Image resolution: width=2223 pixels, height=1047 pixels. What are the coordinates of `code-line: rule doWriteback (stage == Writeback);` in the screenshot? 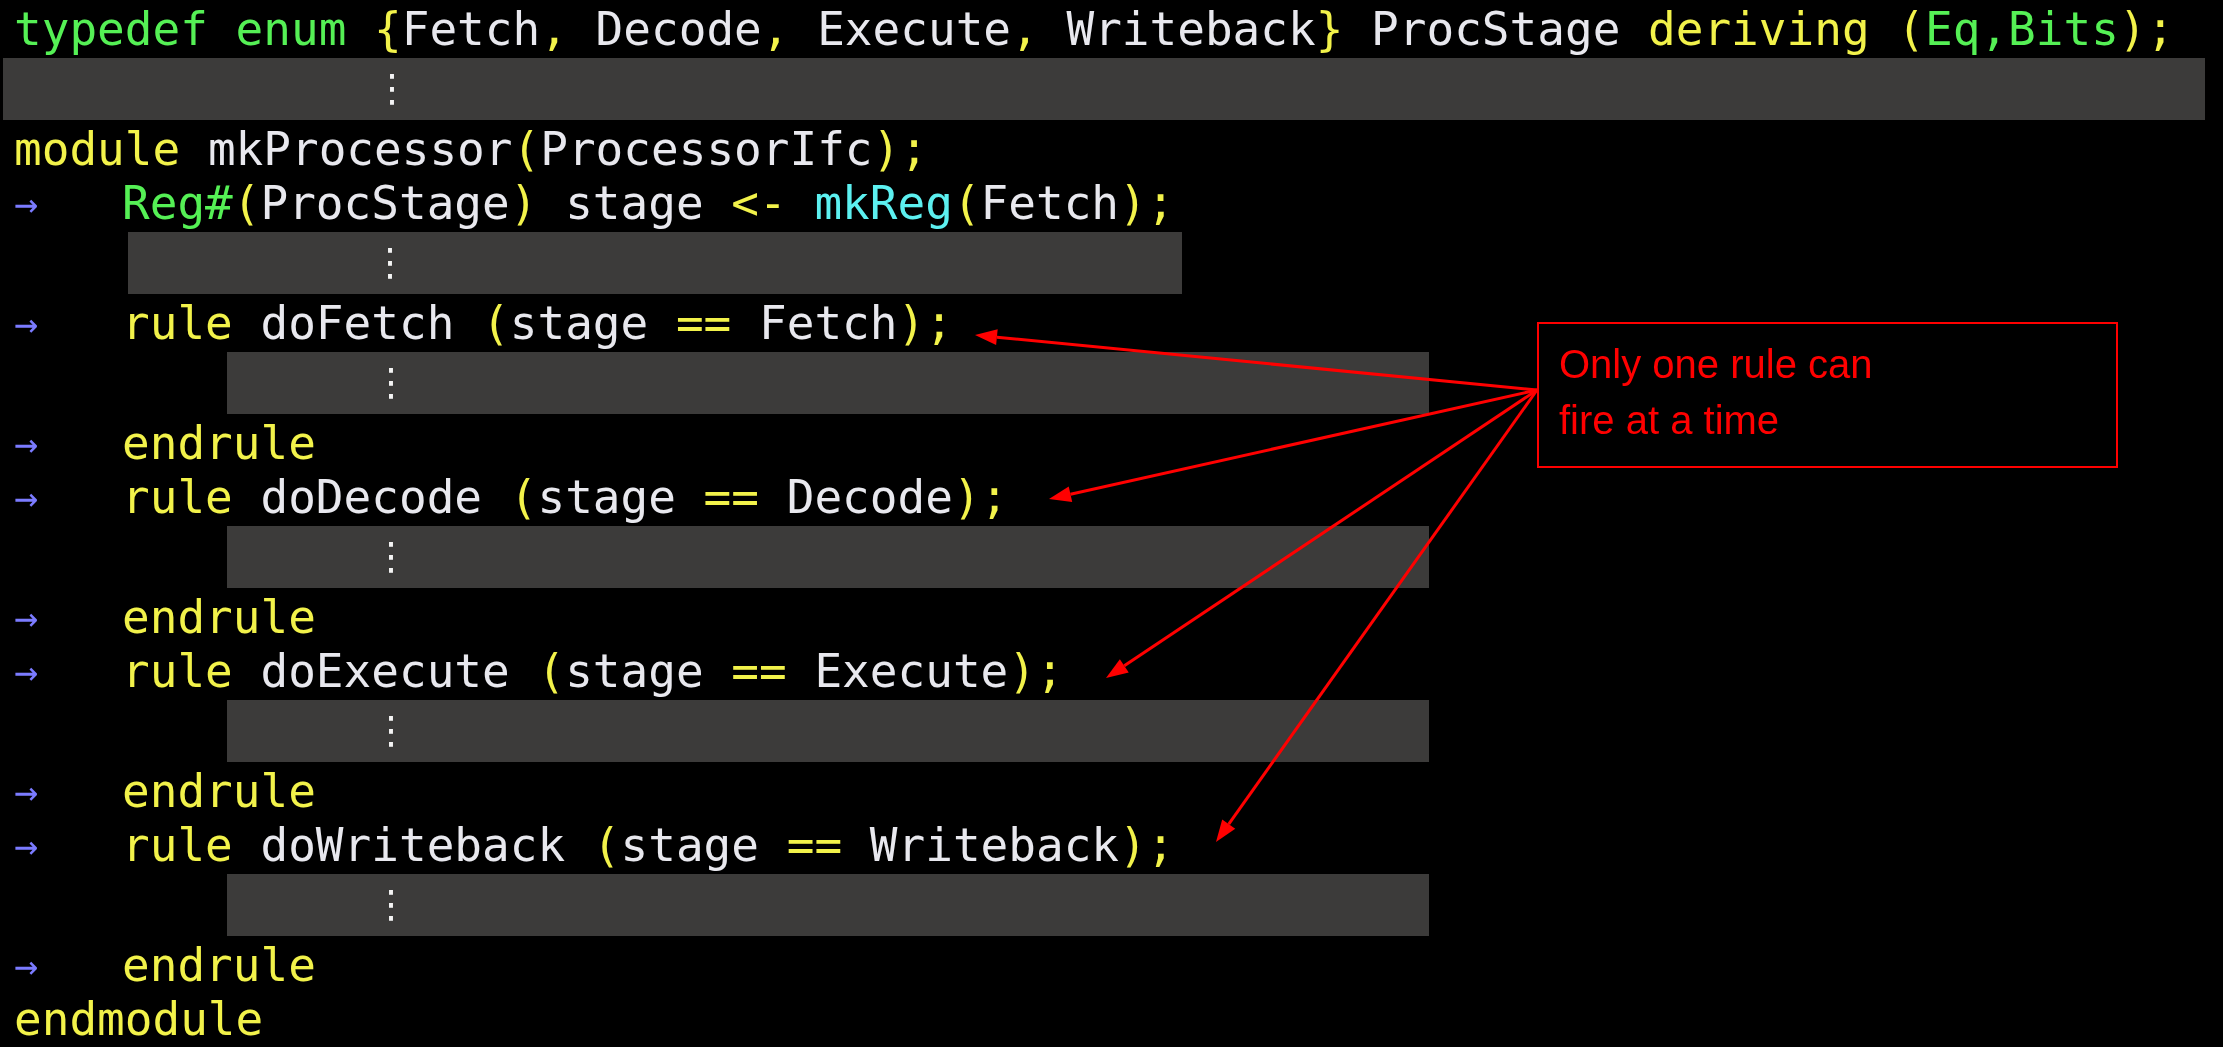 It's located at (648, 845).